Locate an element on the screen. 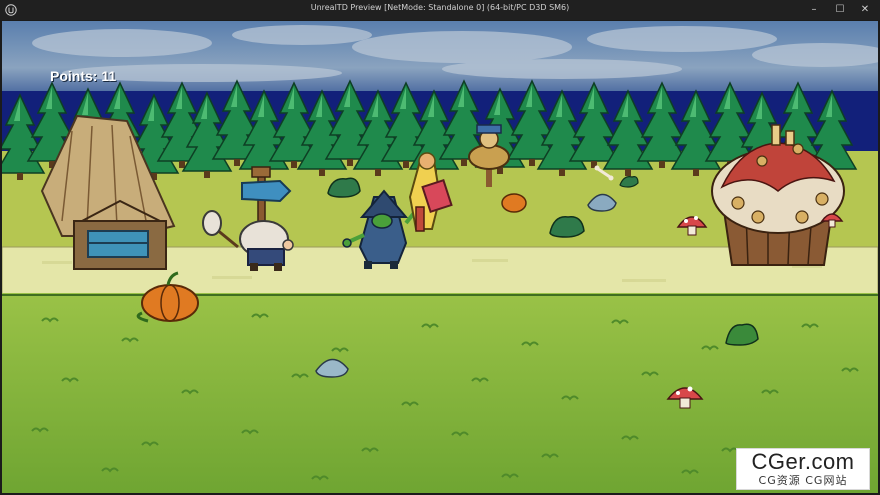  maximize-button: ☐ is located at coordinates (840, 10).